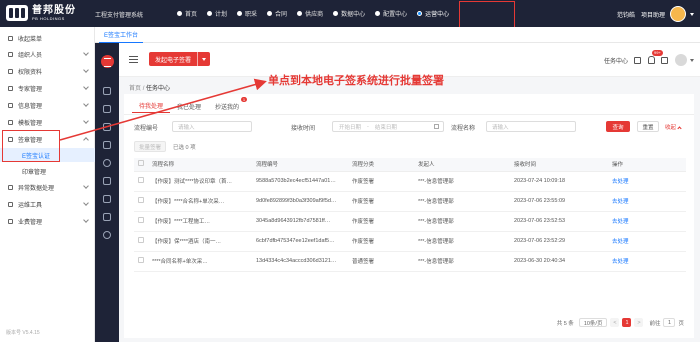 The width and height of the screenshot is (700, 342). Describe the element at coordinates (107, 163) in the screenshot. I see `stamp-icon` at that location.